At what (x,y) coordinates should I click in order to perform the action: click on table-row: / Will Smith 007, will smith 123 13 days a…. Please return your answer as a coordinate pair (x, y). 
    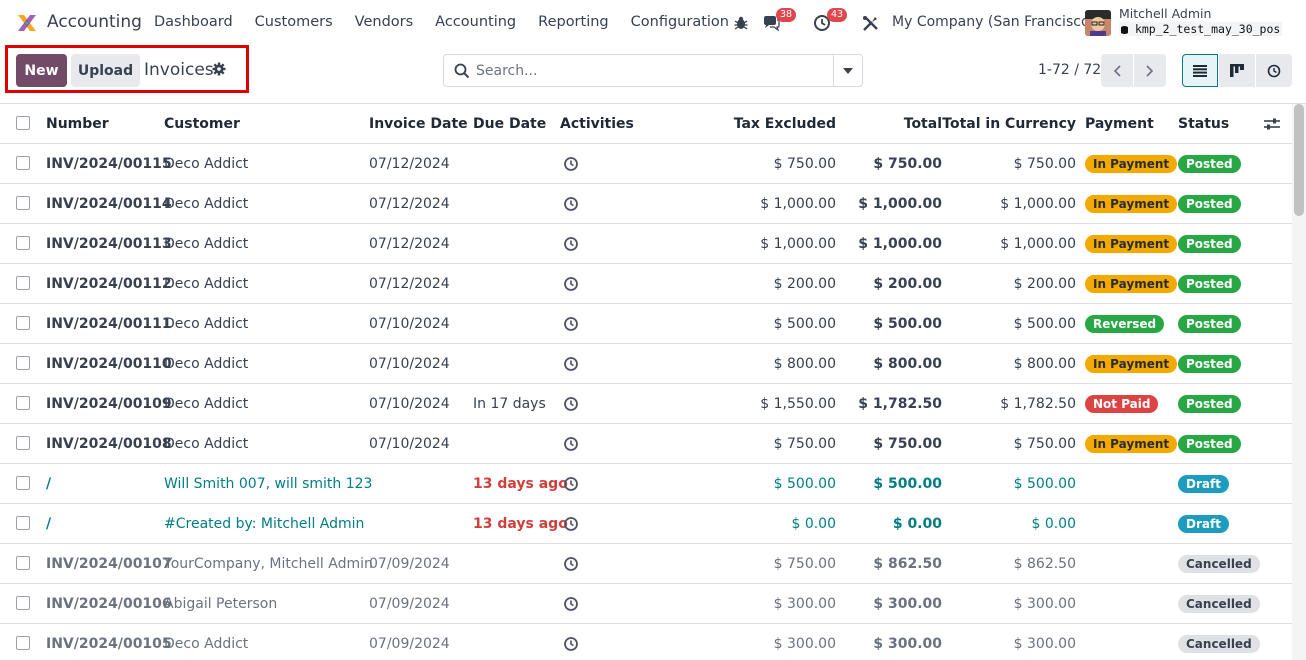
    Looking at the image, I should click on (646, 484).